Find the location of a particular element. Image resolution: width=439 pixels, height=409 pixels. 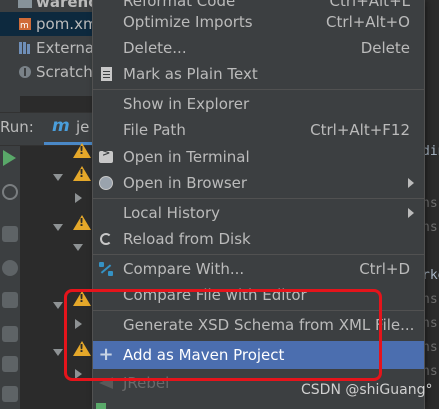

scratches-icon is located at coordinates (25, 72).